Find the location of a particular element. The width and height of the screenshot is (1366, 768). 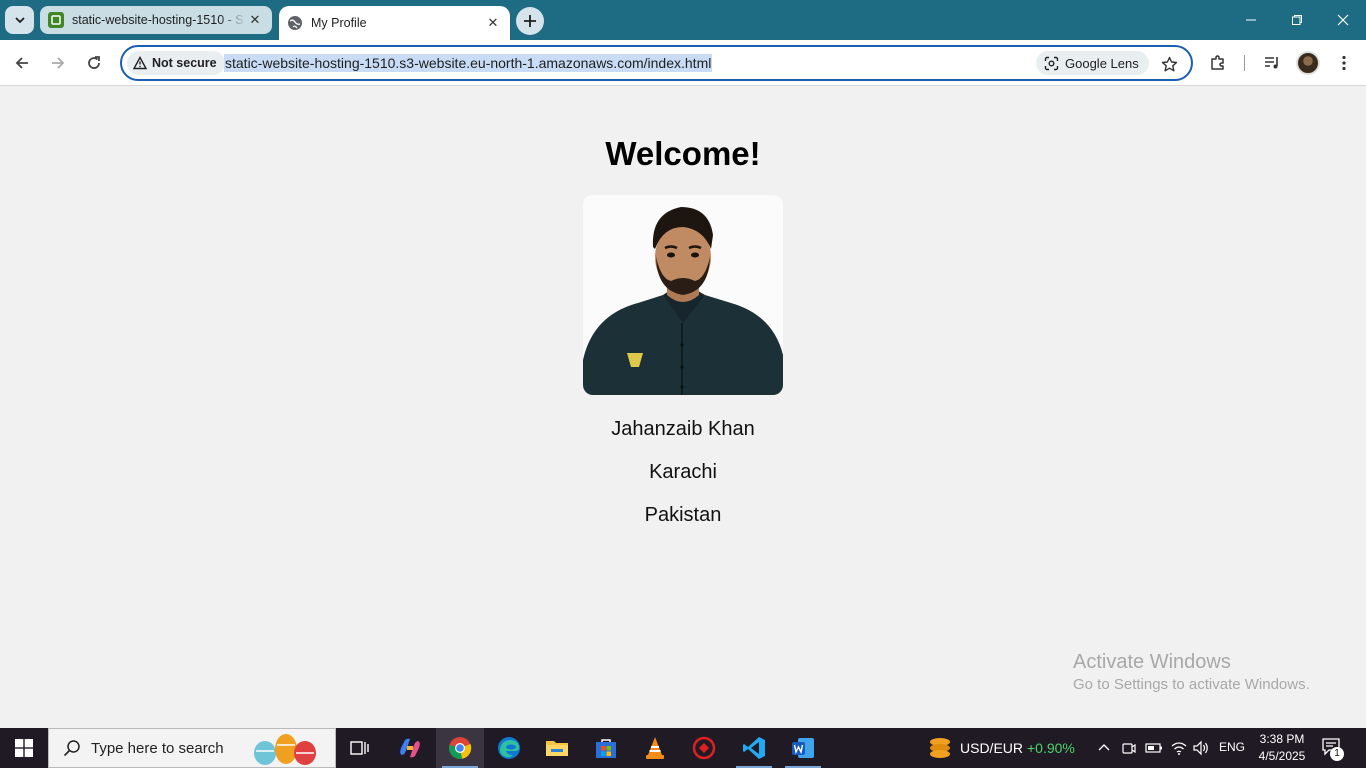

profile-country: Pakistan is located at coordinates (683, 515).